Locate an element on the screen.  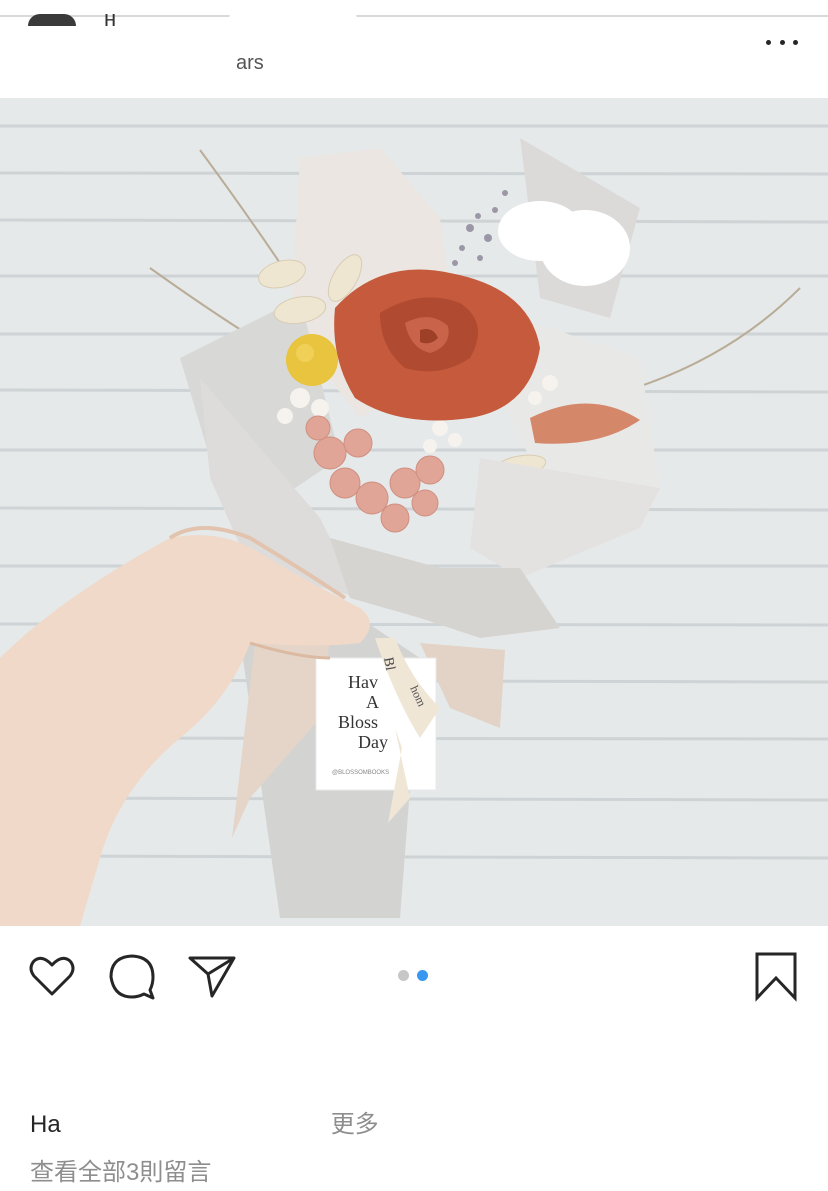
comment-button is located at coordinates (132, 976).